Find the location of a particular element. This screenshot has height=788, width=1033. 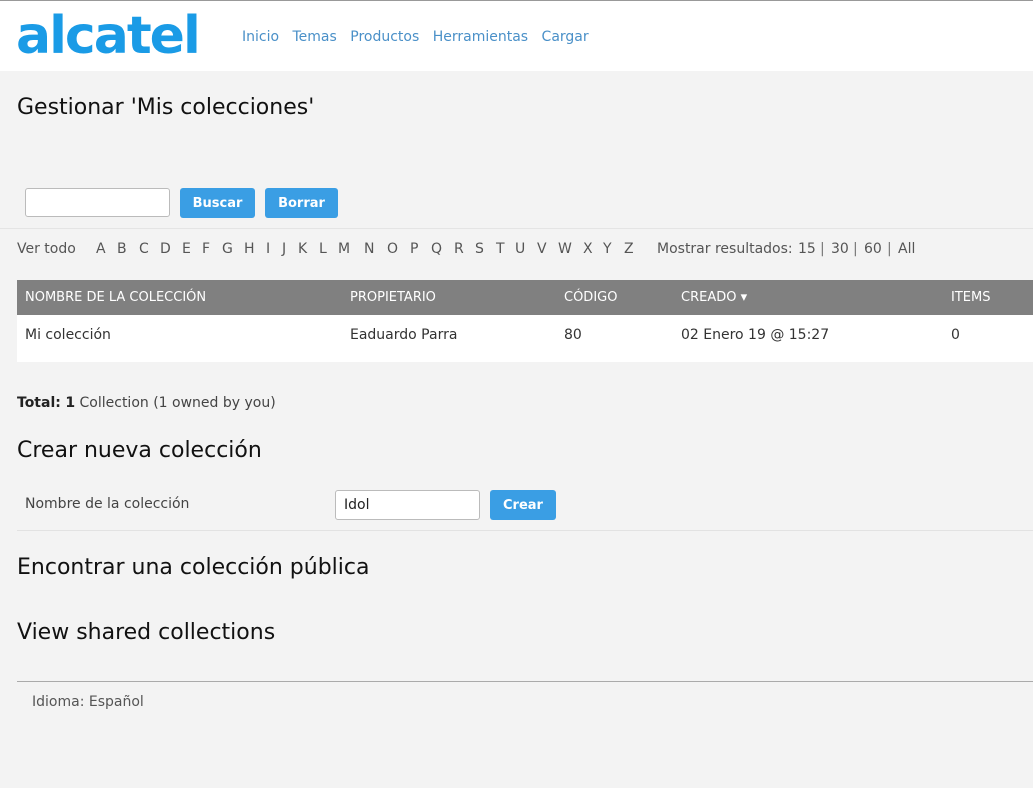

total-label: Total: is located at coordinates (39, 403).